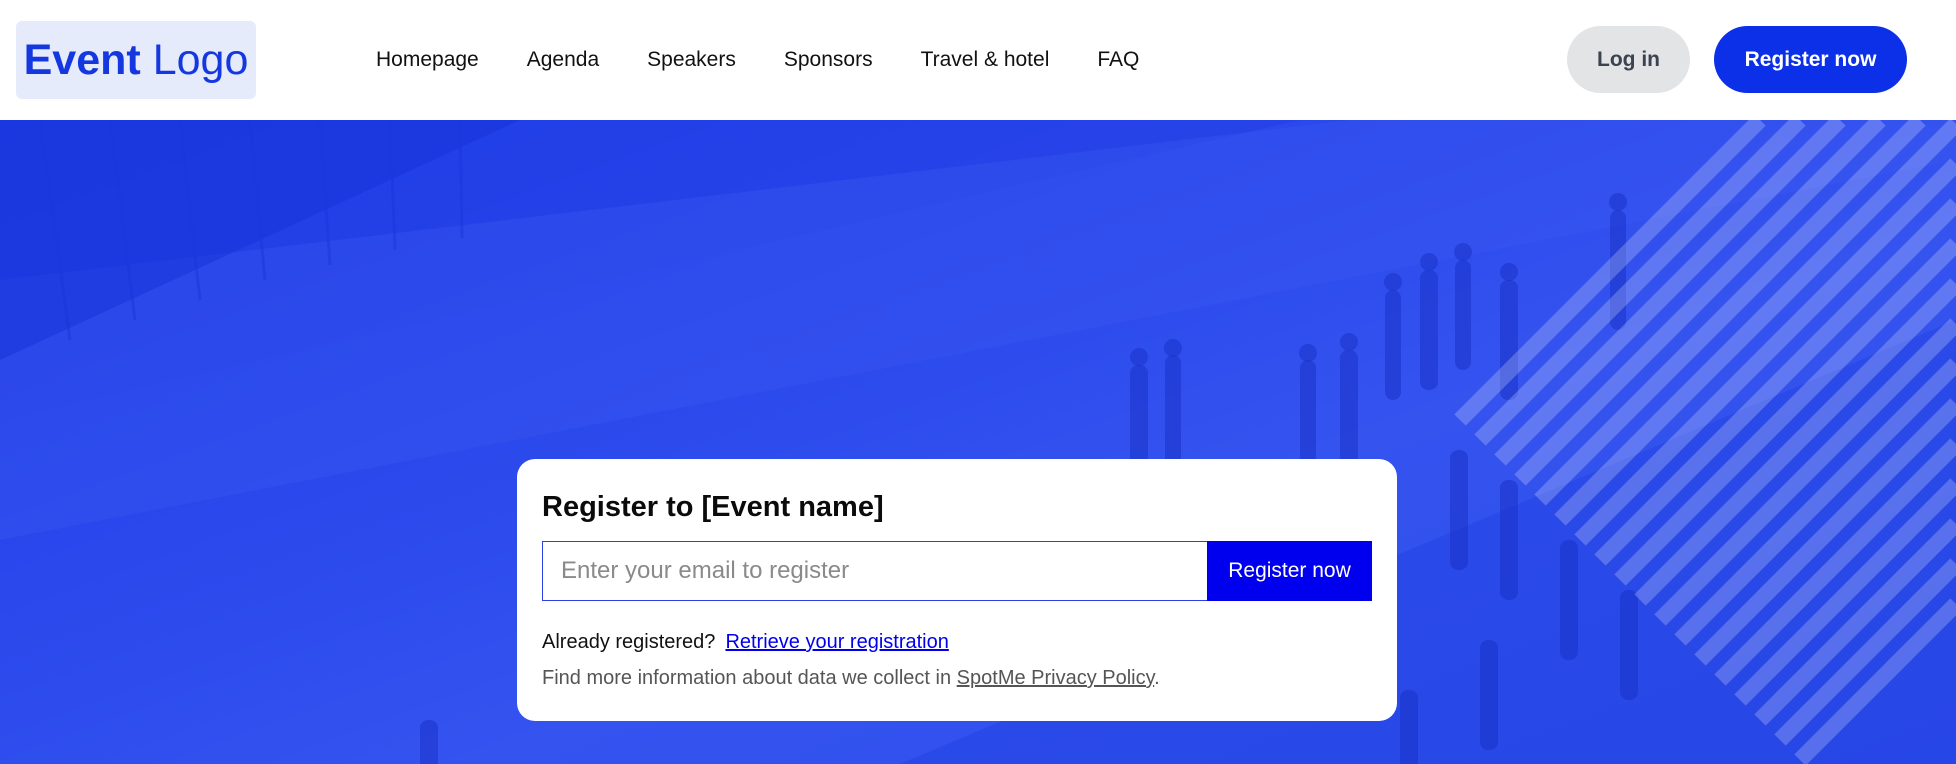 Image resolution: width=1956 pixels, height=764 pixels. Describe the element at coordinates (985, 60) in the screenshot. I see `nav-travel-hotel: Travel & hotel` at that location.